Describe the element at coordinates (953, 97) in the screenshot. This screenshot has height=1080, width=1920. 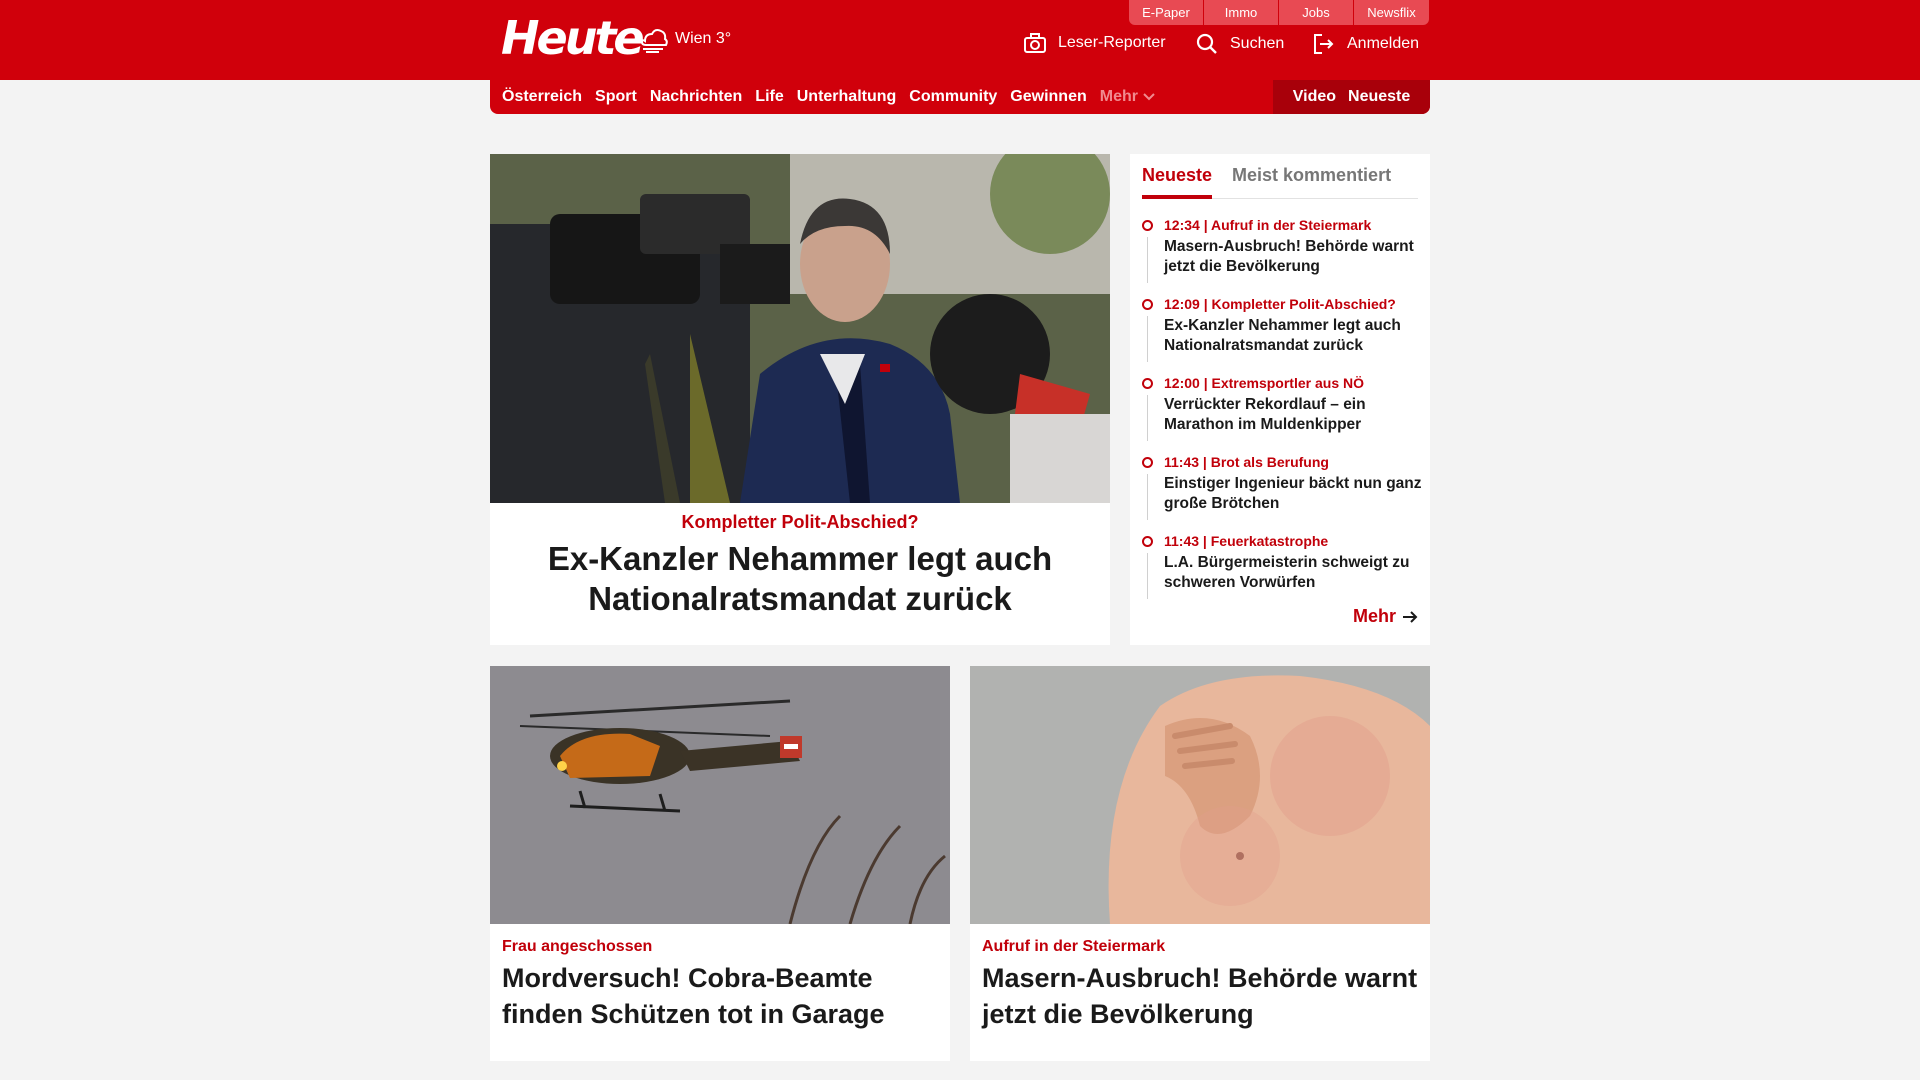
I see `nav-item-community: Community` at that location.